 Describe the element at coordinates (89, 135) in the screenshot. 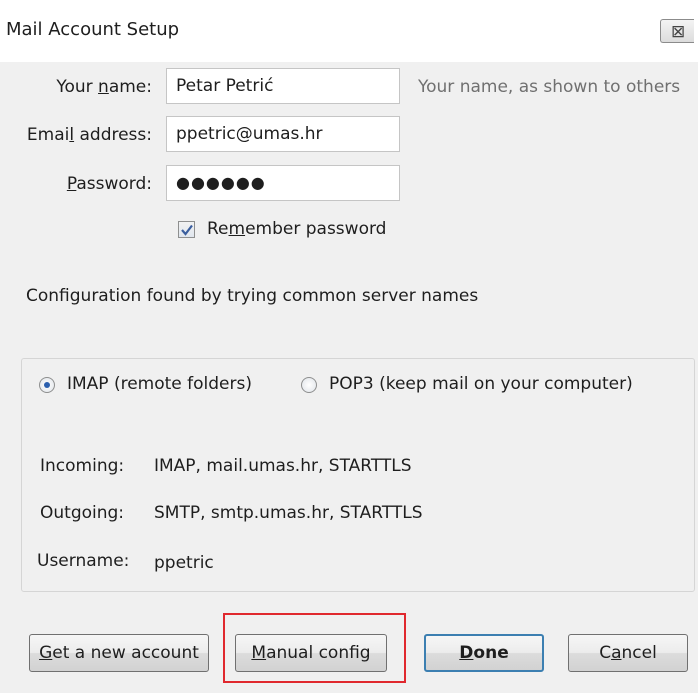

I see `email-label: Email address:` at that location.